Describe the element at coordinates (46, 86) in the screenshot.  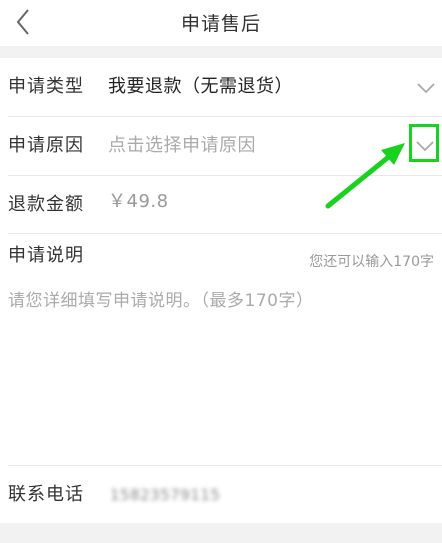
I see `request-type-label: 申请类型` at that location.